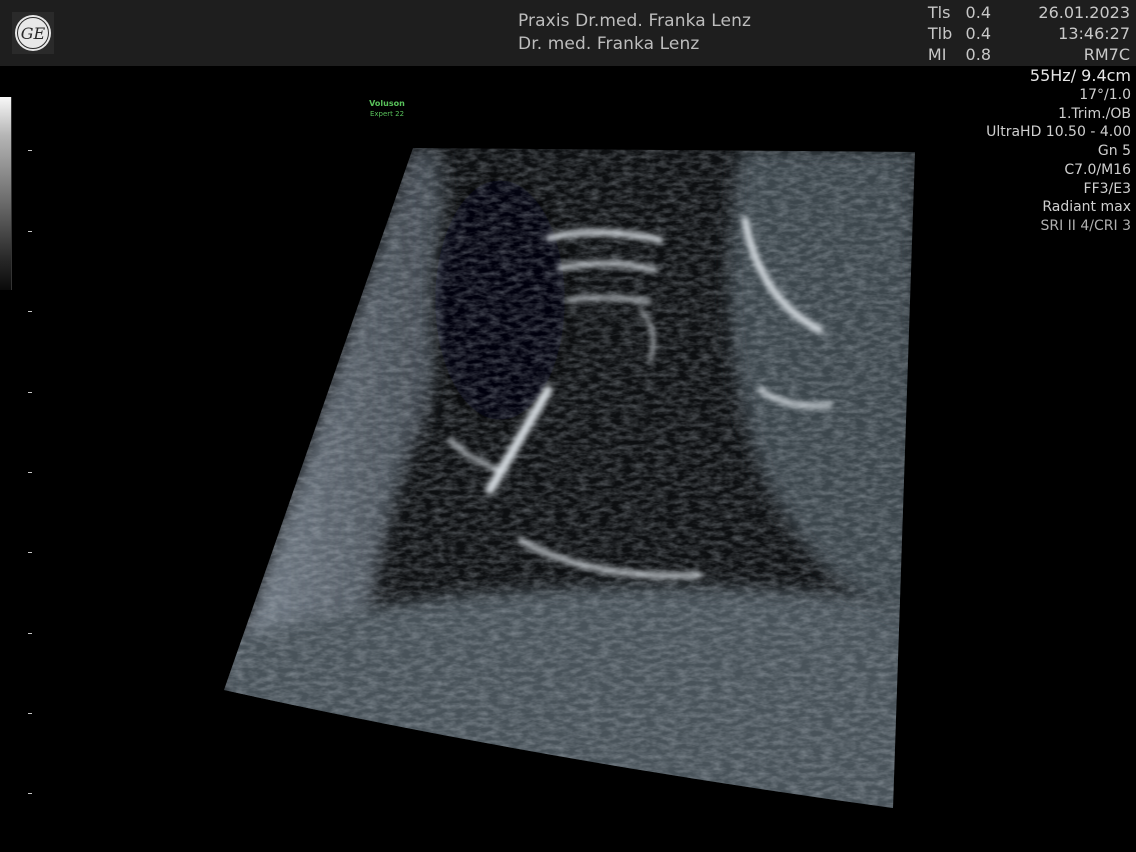 Image resolution: width=1136 pixels, height=852 pixels. I want to click on param-frame: FF3/E3, so click(1107, 188).